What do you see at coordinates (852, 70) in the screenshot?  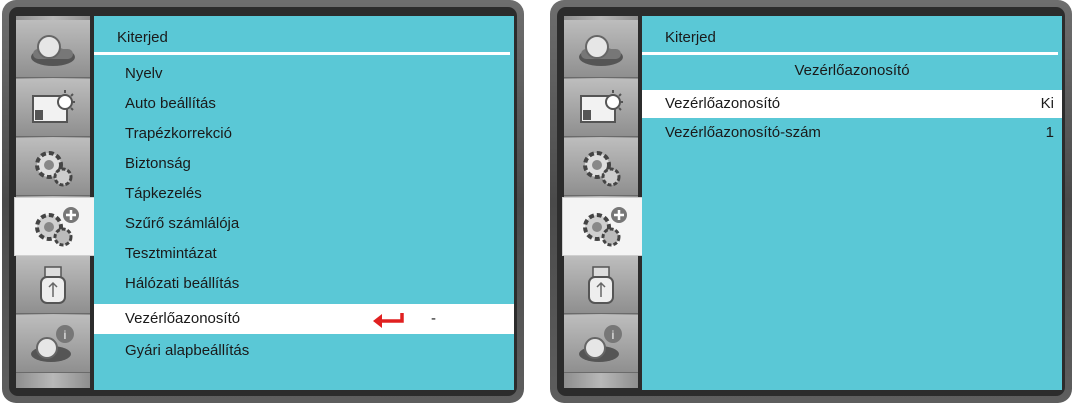 I see `submenu-title: Vezérlőazonosító` at bounding box center [852, 70].